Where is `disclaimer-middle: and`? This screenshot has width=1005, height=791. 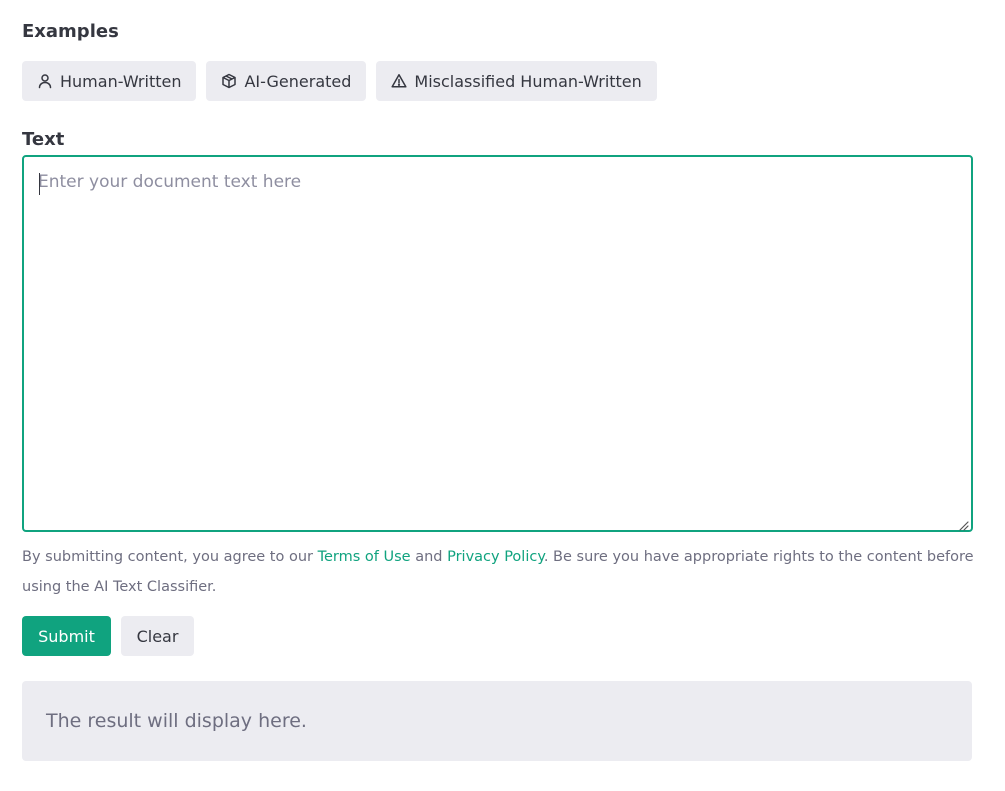
disclaimer-middle: and is located at coordinates (429, 557).